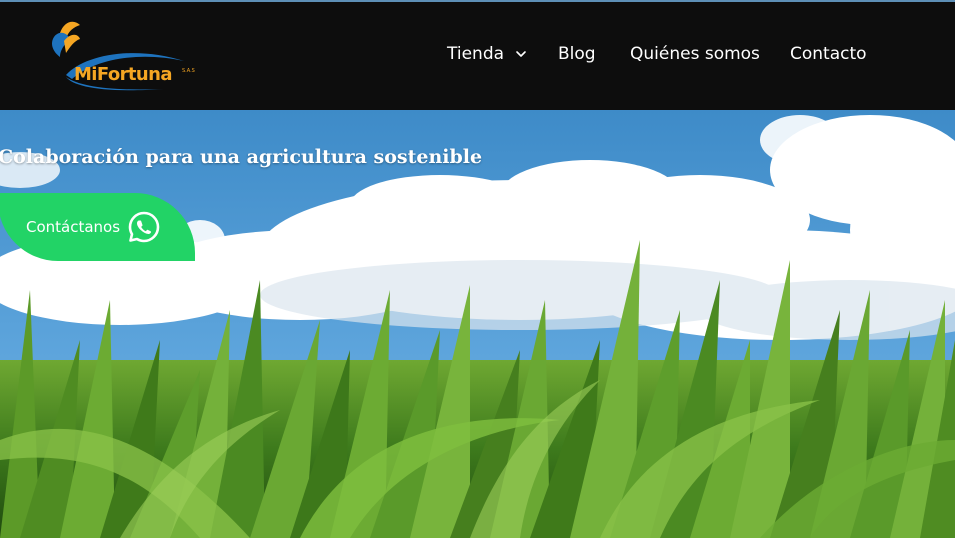  I want to click on nav-item-quienes-somos: Quiénes somos, so click(695, 54).